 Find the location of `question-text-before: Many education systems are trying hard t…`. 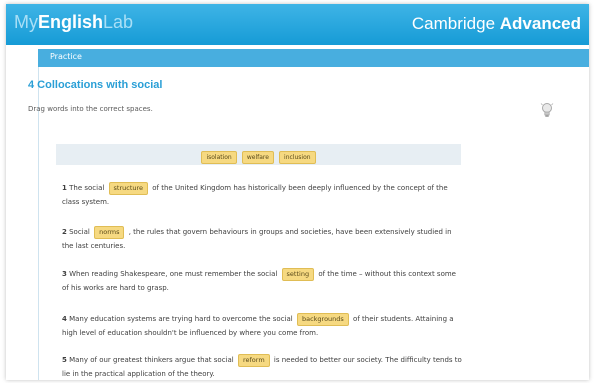

question-text-before: Many education systems are trying hard t… is located at coordinates (180, 319).